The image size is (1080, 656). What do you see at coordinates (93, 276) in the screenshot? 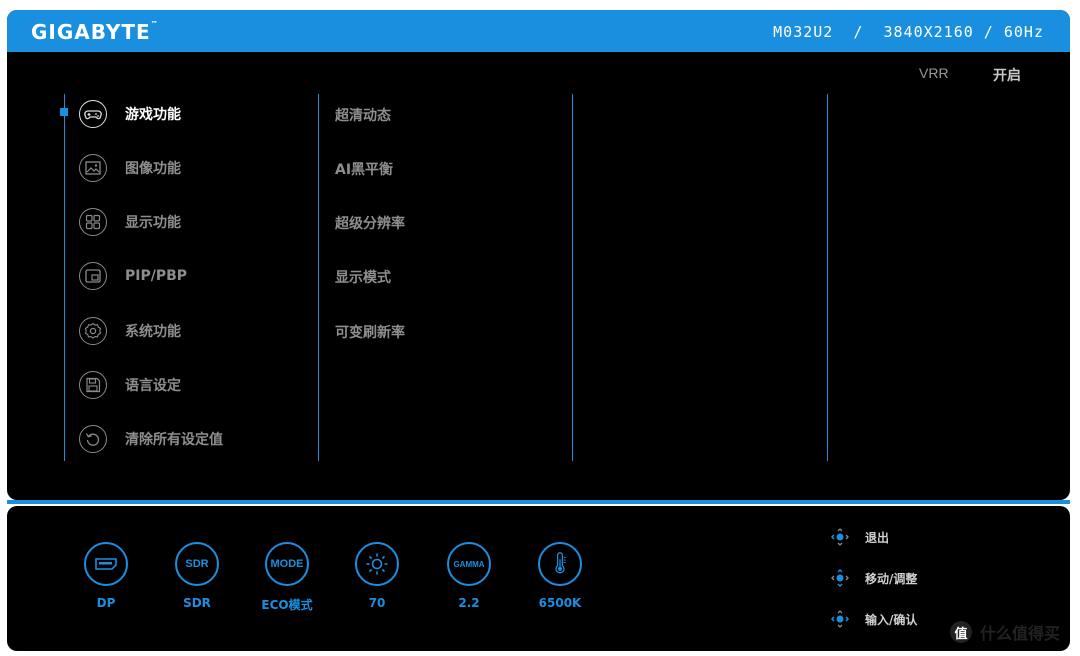
I see `pip-icon` at bounding box center [93, 276].